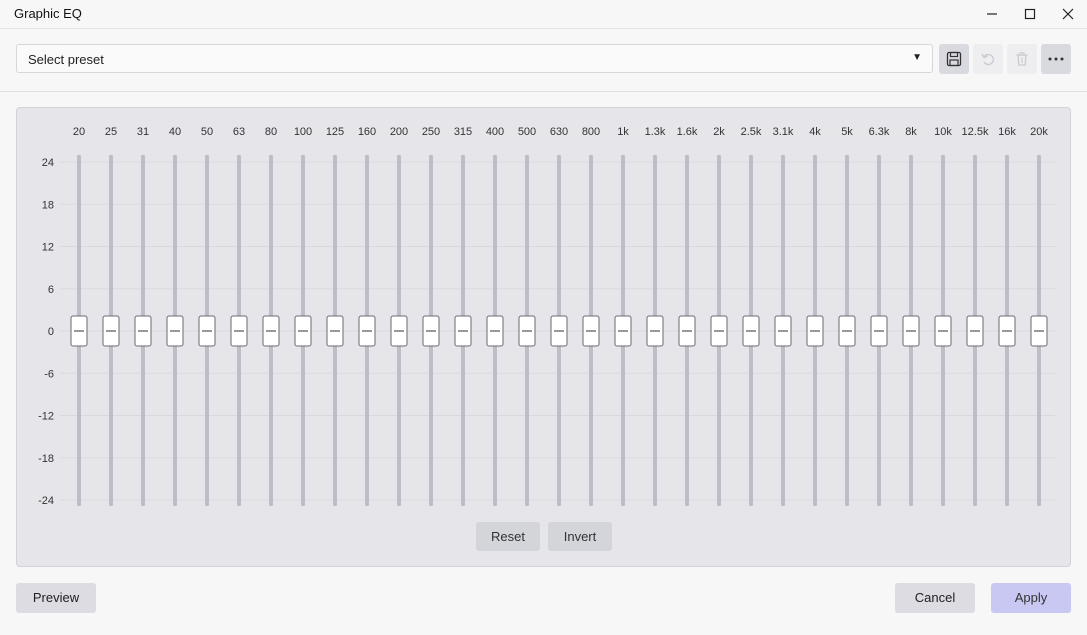  Describe the element at coordinates (399, 132) in the screenshot. I see `band-frequency-label: 200` at that location.